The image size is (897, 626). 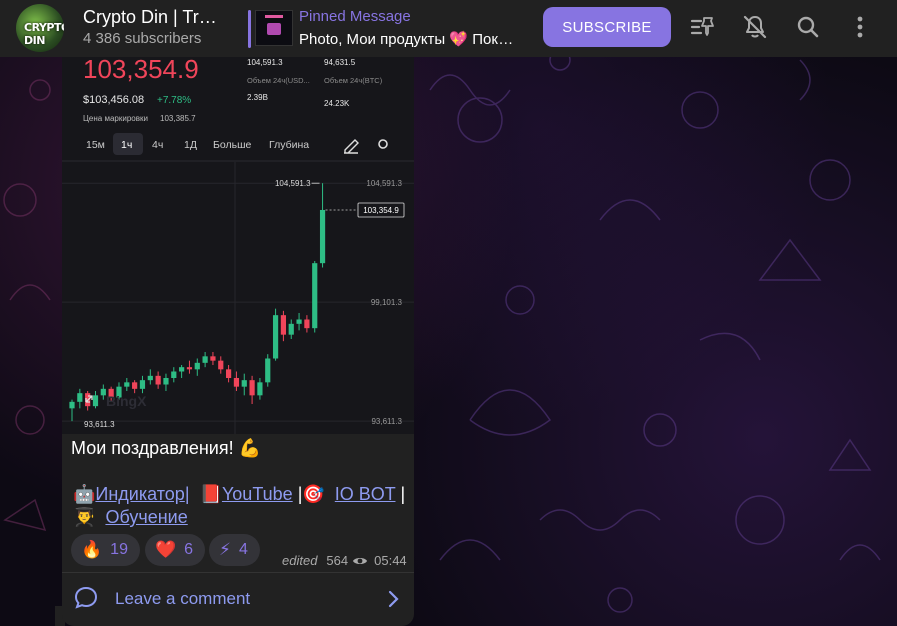 What do you see at coordinates (386, 421) in the screenshot?
I see `axis-tick-label: 93,611.3` at bounding box center [386, 421].